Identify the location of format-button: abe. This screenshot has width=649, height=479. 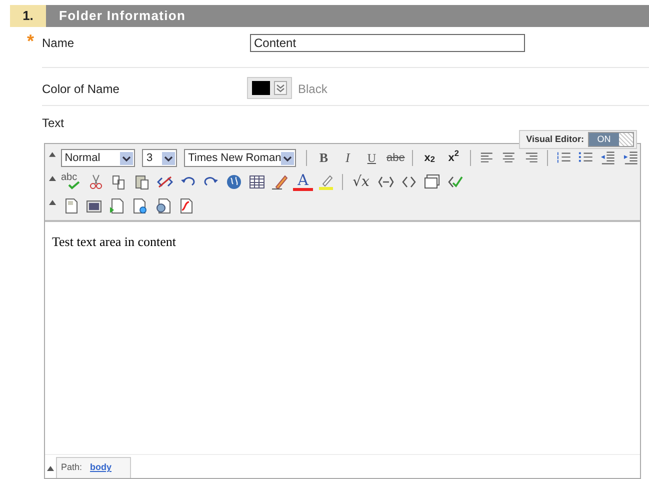
(395, 158).